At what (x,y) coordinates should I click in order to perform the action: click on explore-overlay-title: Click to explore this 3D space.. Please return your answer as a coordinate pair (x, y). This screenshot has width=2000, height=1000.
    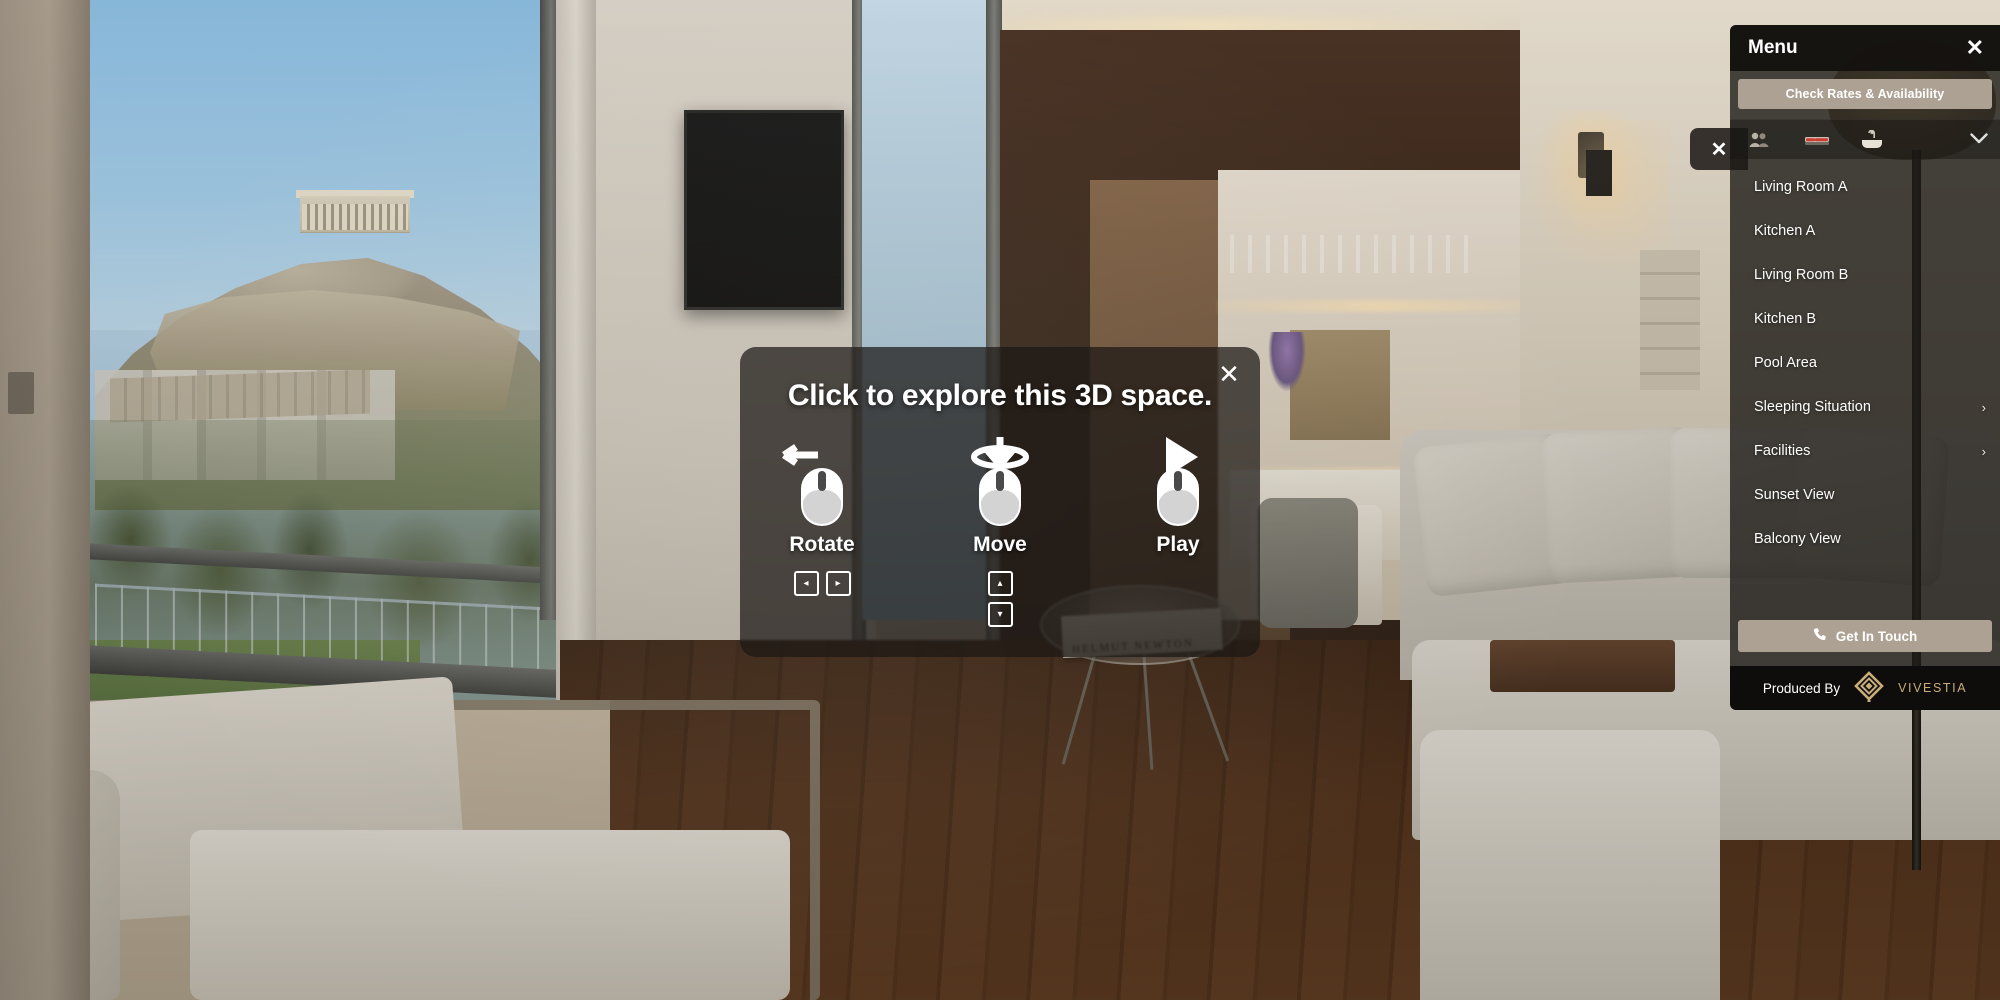
    Looking at the image, I should click on (1000, 395).